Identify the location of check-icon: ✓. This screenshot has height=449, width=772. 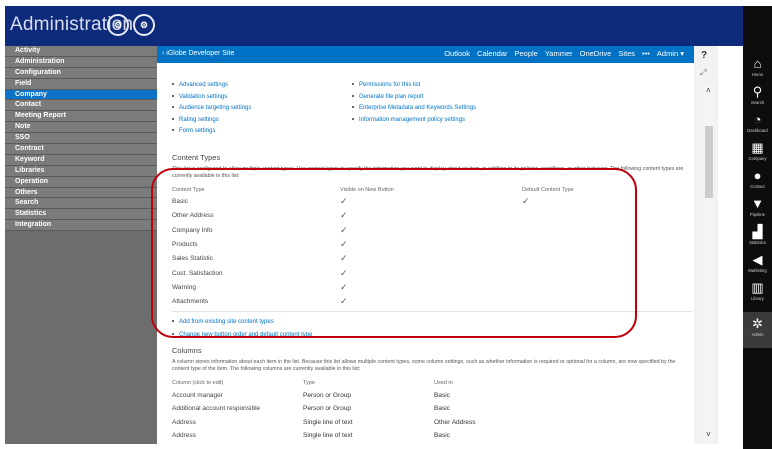
(344, 272).